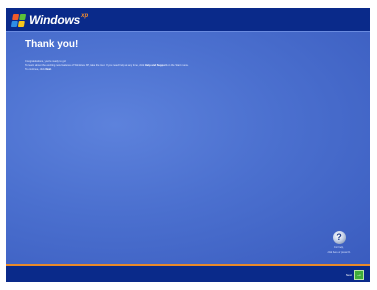 The height and width of the screenshot is (290, 377). I want to click on windows-flag-icon, so click(18, 20).